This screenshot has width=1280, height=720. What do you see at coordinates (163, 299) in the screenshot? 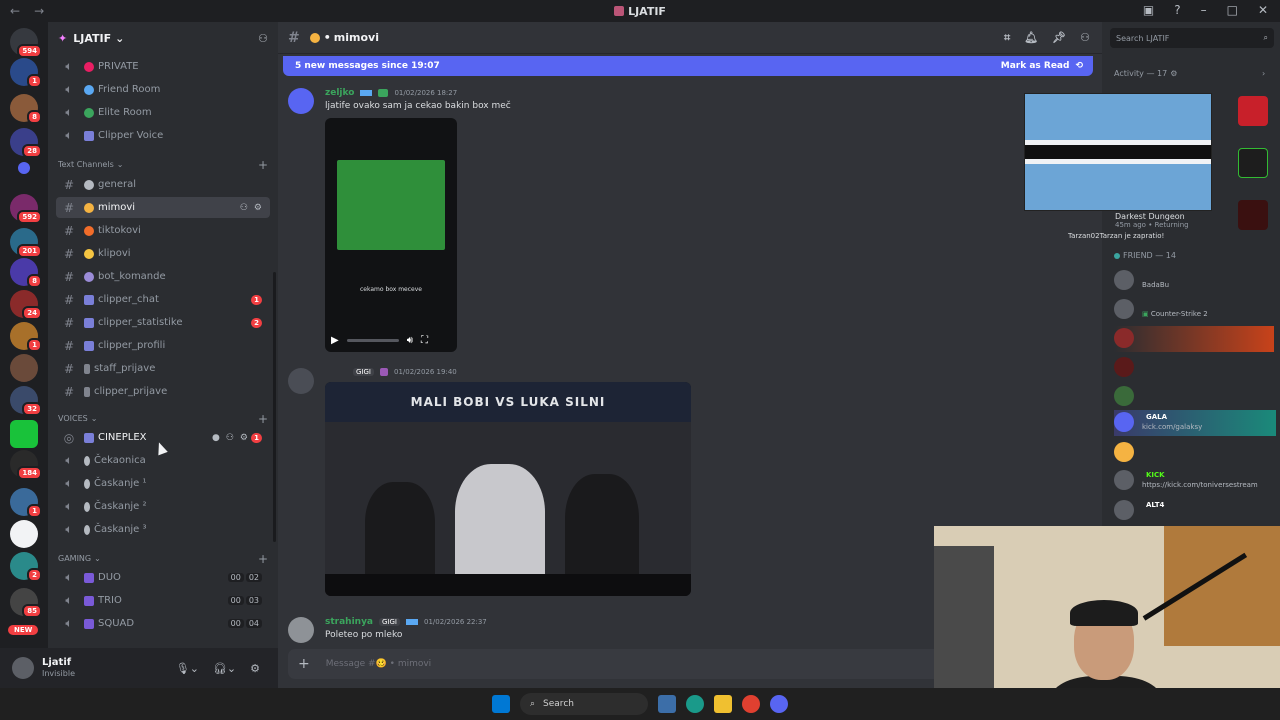
I see `text-channel: # clipper_chat 1` at bounding box center [163, 299].